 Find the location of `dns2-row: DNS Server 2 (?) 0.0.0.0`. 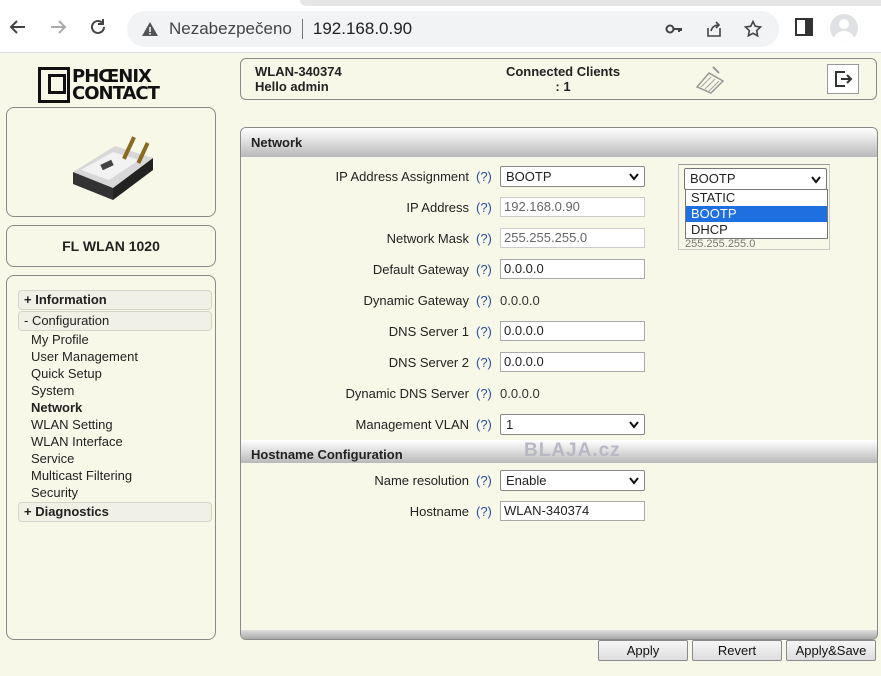

dns2-row: DNS Server 2 (?) 0.0.0.0 is located at coordinates (559, 363).